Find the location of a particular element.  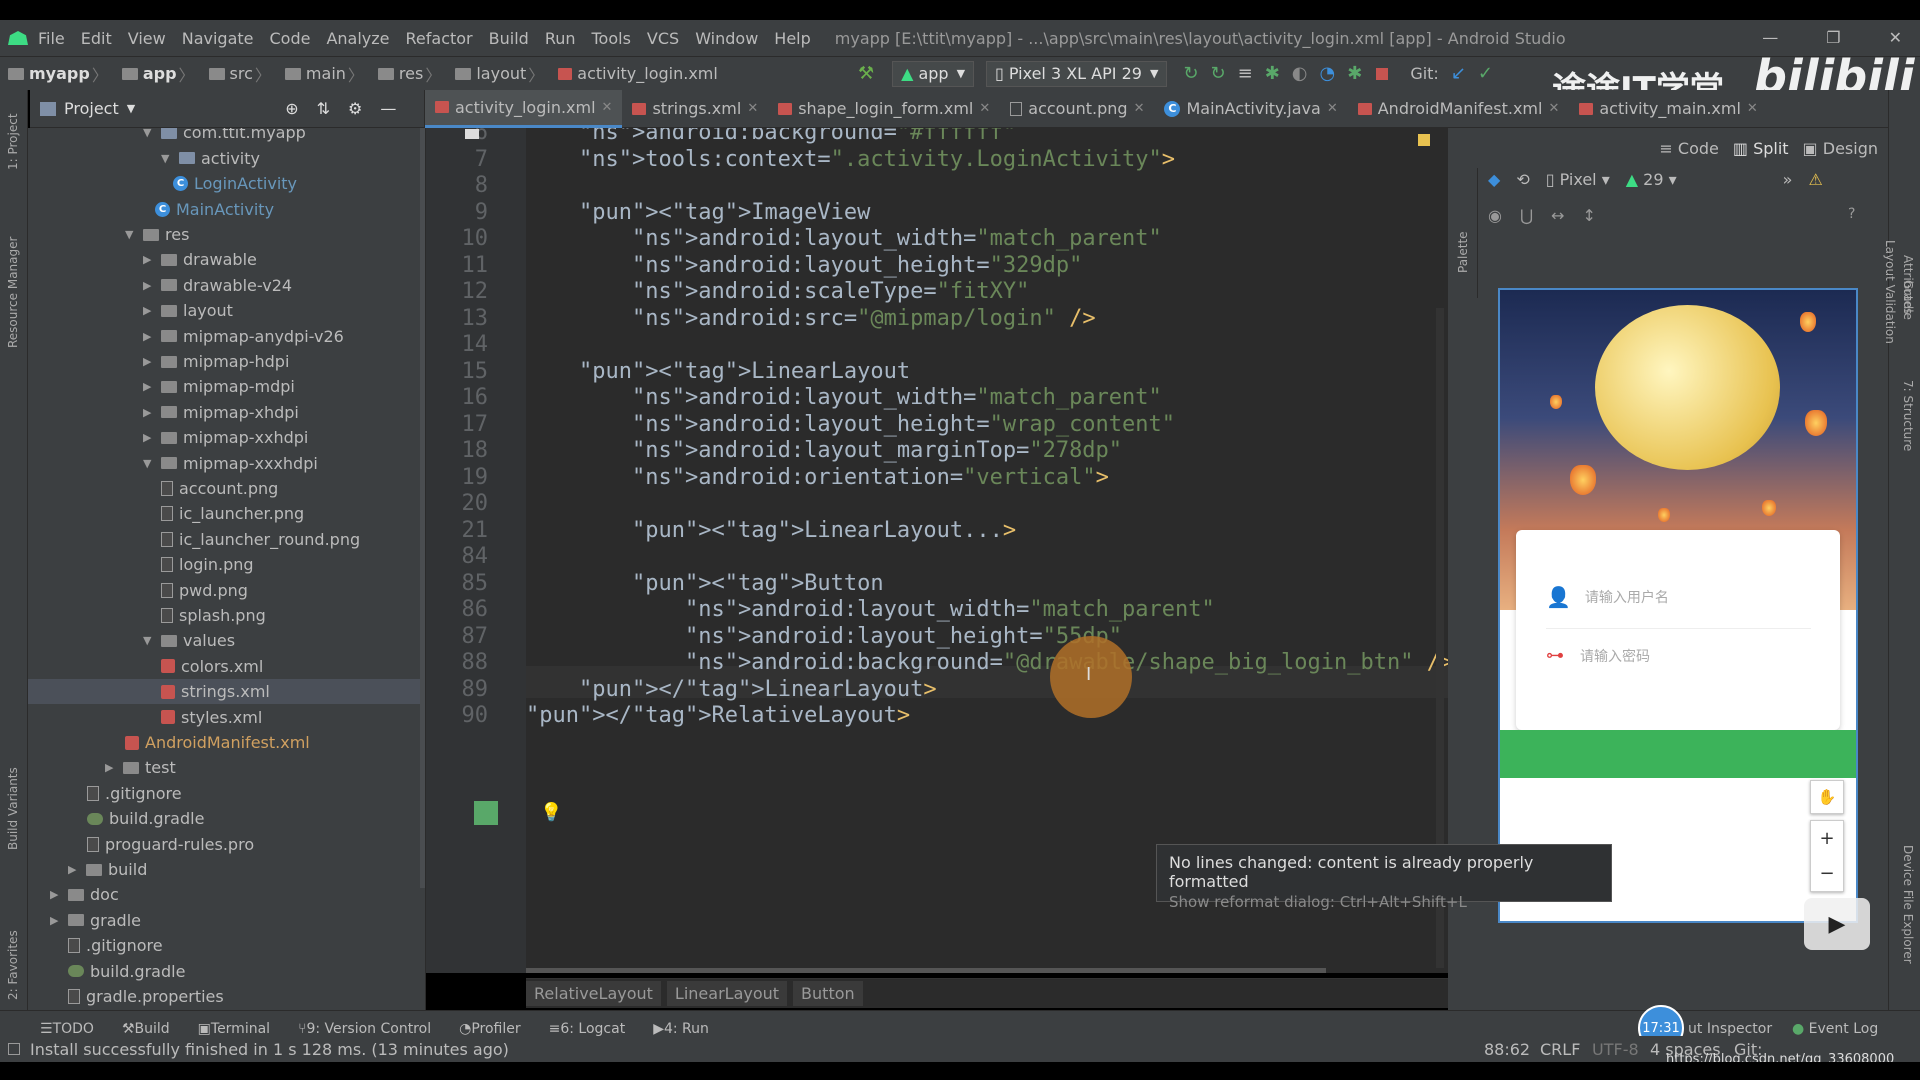

palette-label: Palette is located at coordinates (1463, 252).